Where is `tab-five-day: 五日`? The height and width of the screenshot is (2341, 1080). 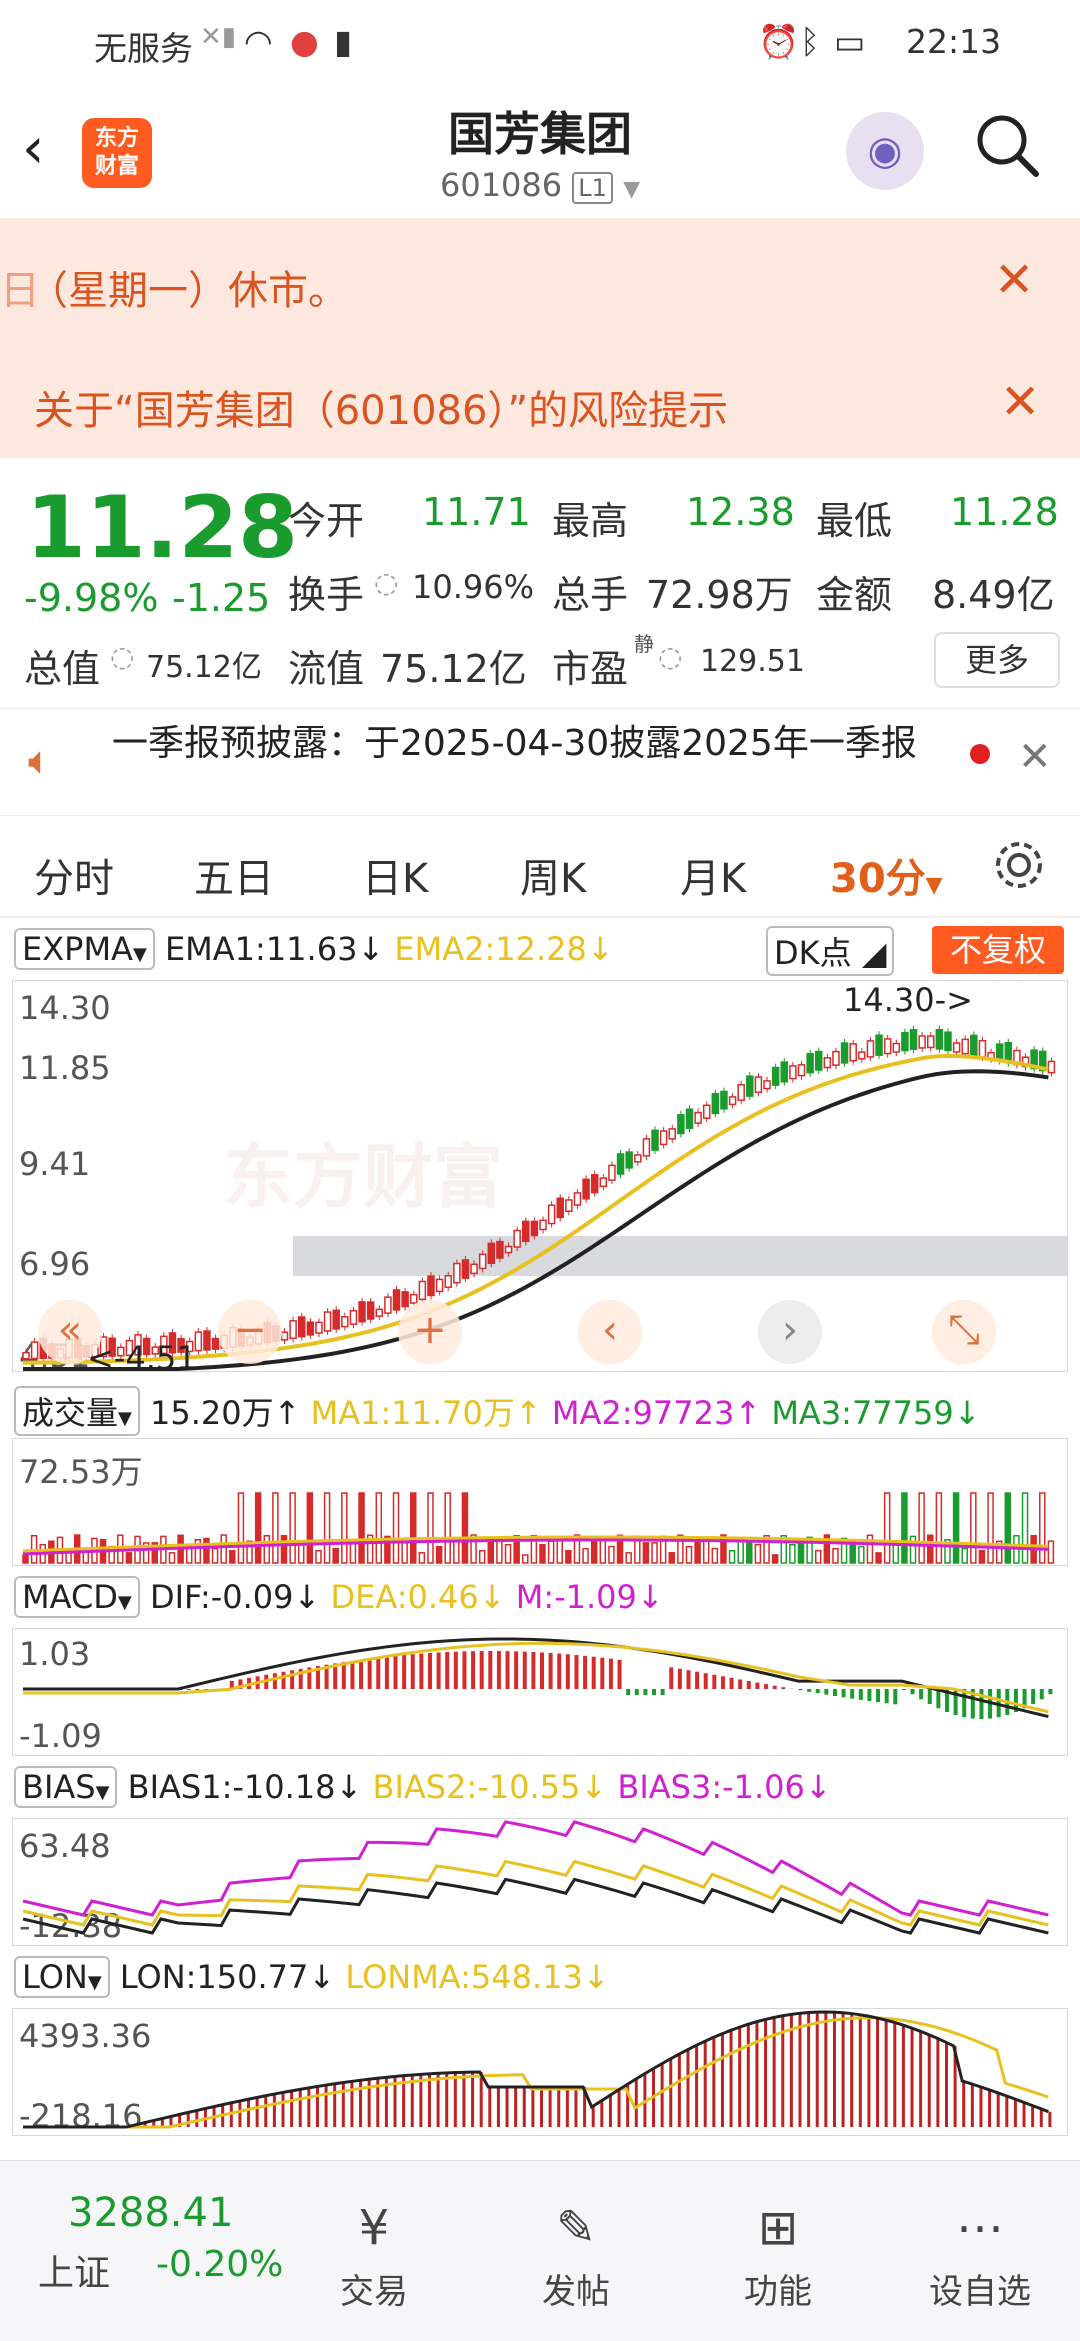
tab-five-day: 五日 is located at coordinates (234, 875).